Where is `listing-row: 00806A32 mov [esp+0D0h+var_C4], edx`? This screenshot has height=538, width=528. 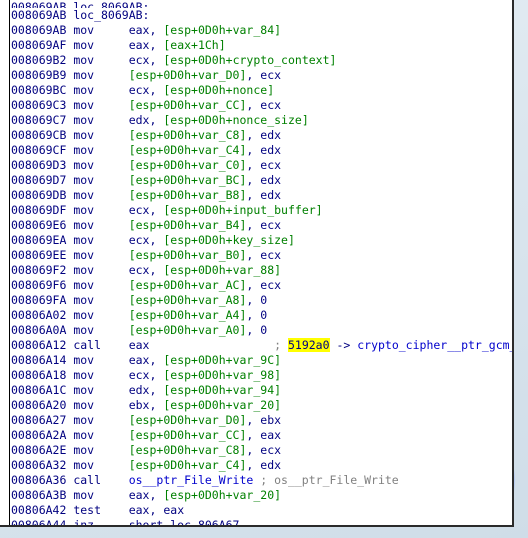 listing-row: 00806A32 mov [esp+0D0h+var_C4], edx is located at coordinates (261, 465).